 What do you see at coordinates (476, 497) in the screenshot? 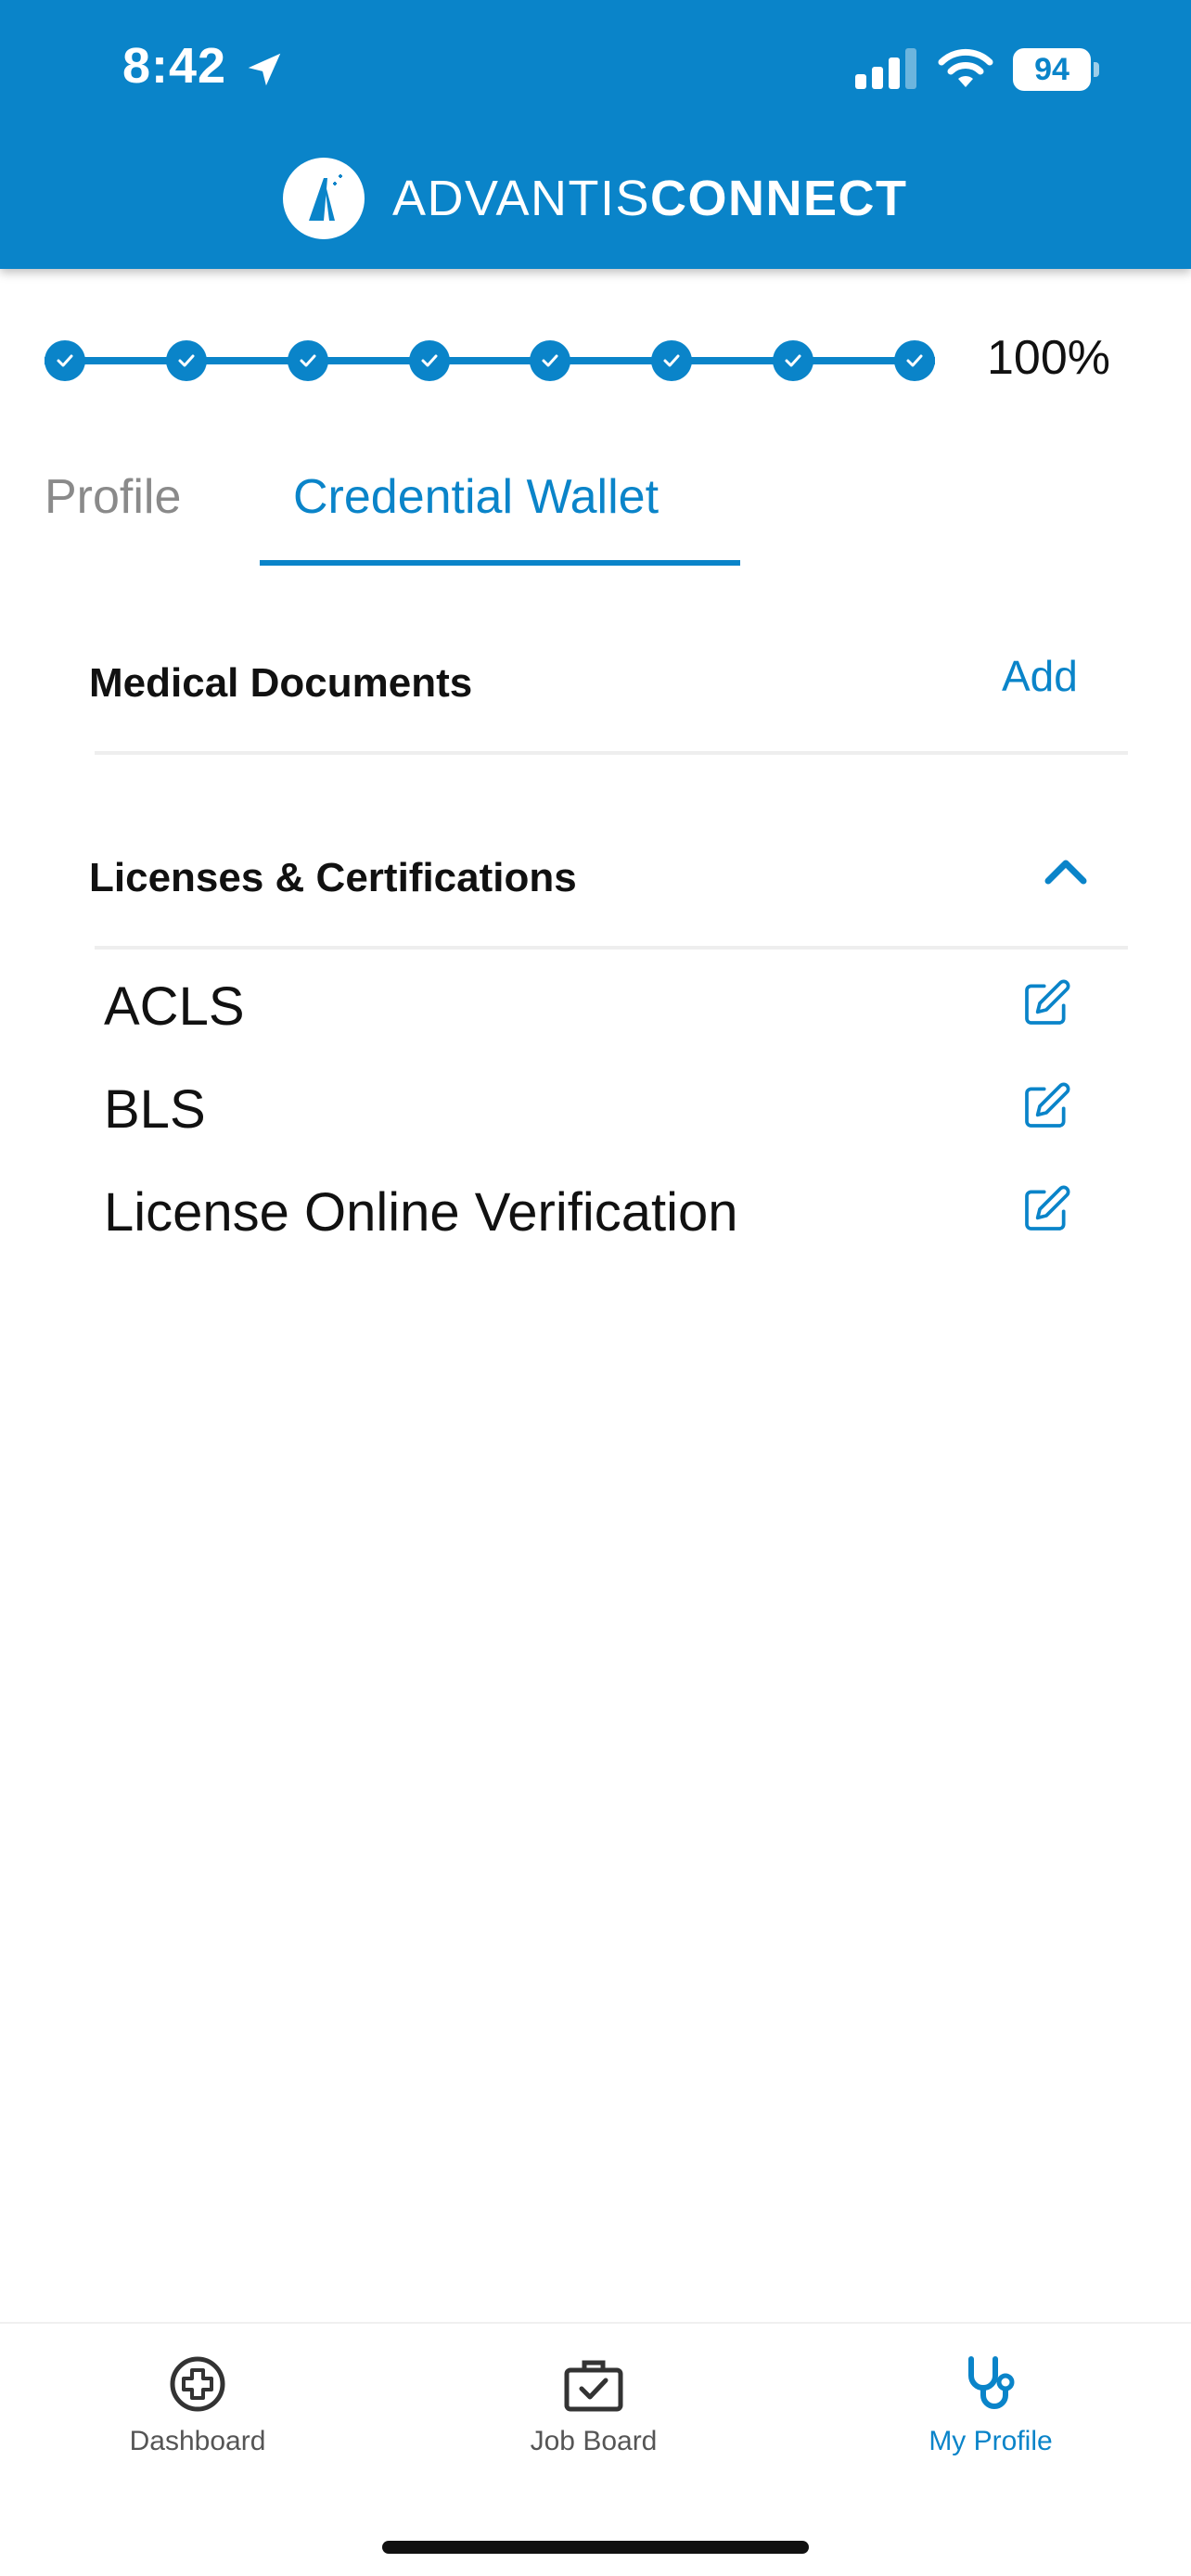
I see `tab-credential-wallet: Credential Wallet` at bounding box center [476, 497].